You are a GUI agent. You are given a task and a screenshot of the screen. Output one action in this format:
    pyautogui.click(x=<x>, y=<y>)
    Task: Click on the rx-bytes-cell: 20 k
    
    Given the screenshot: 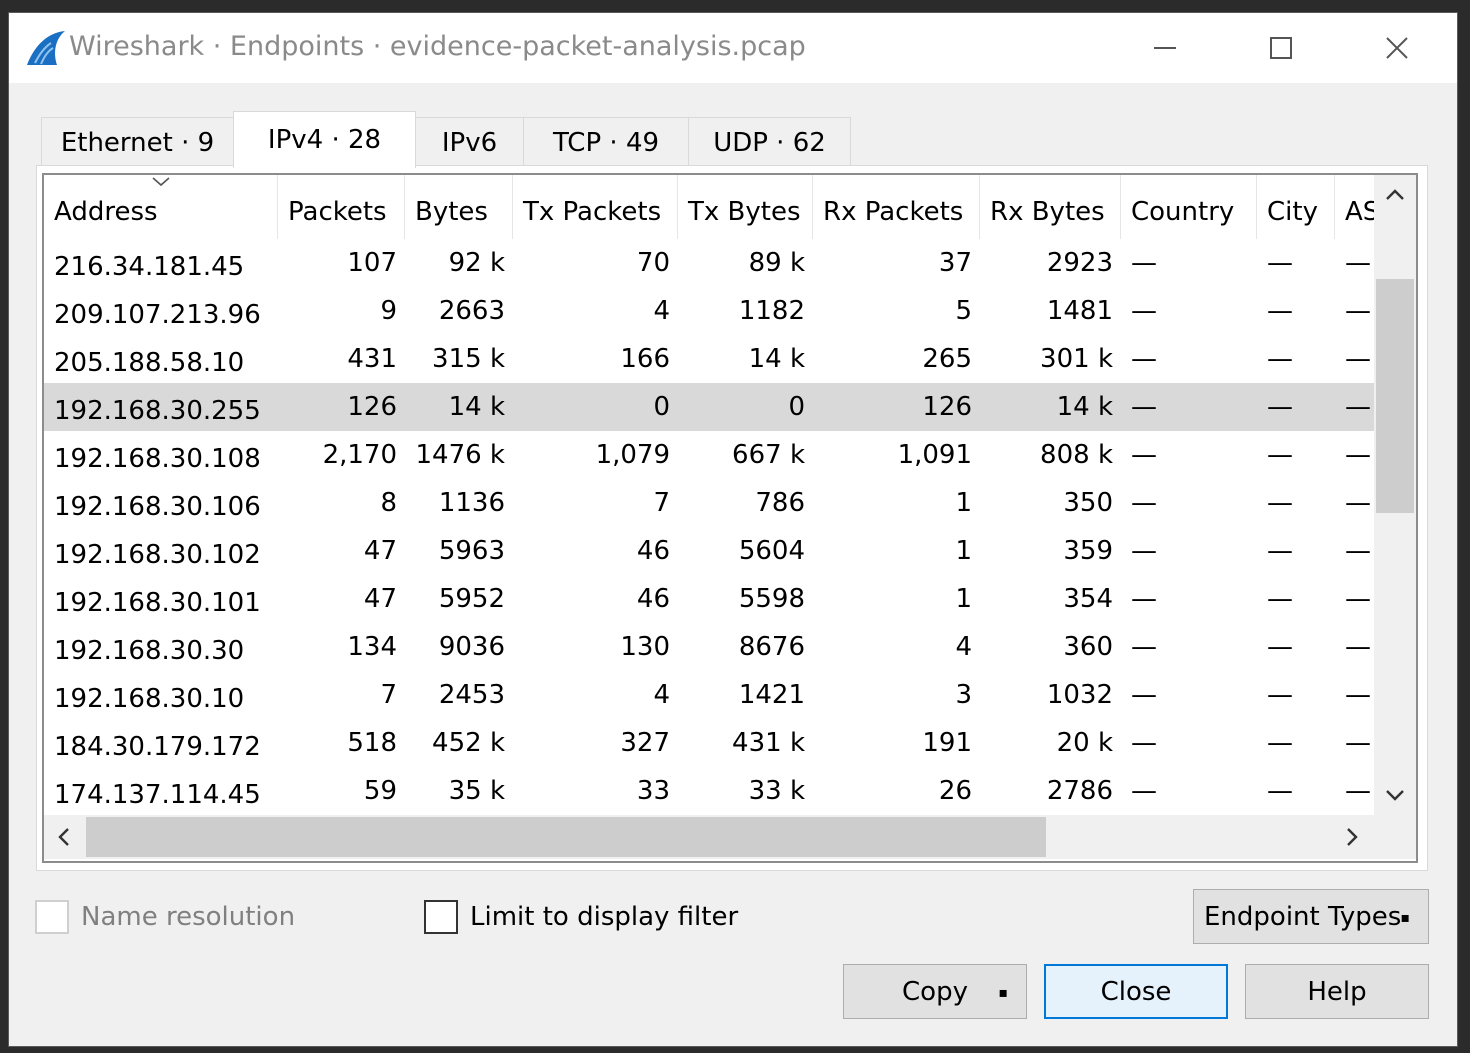 What is the action you would take?
    pyautogui.click(x=1084, y=743)
    